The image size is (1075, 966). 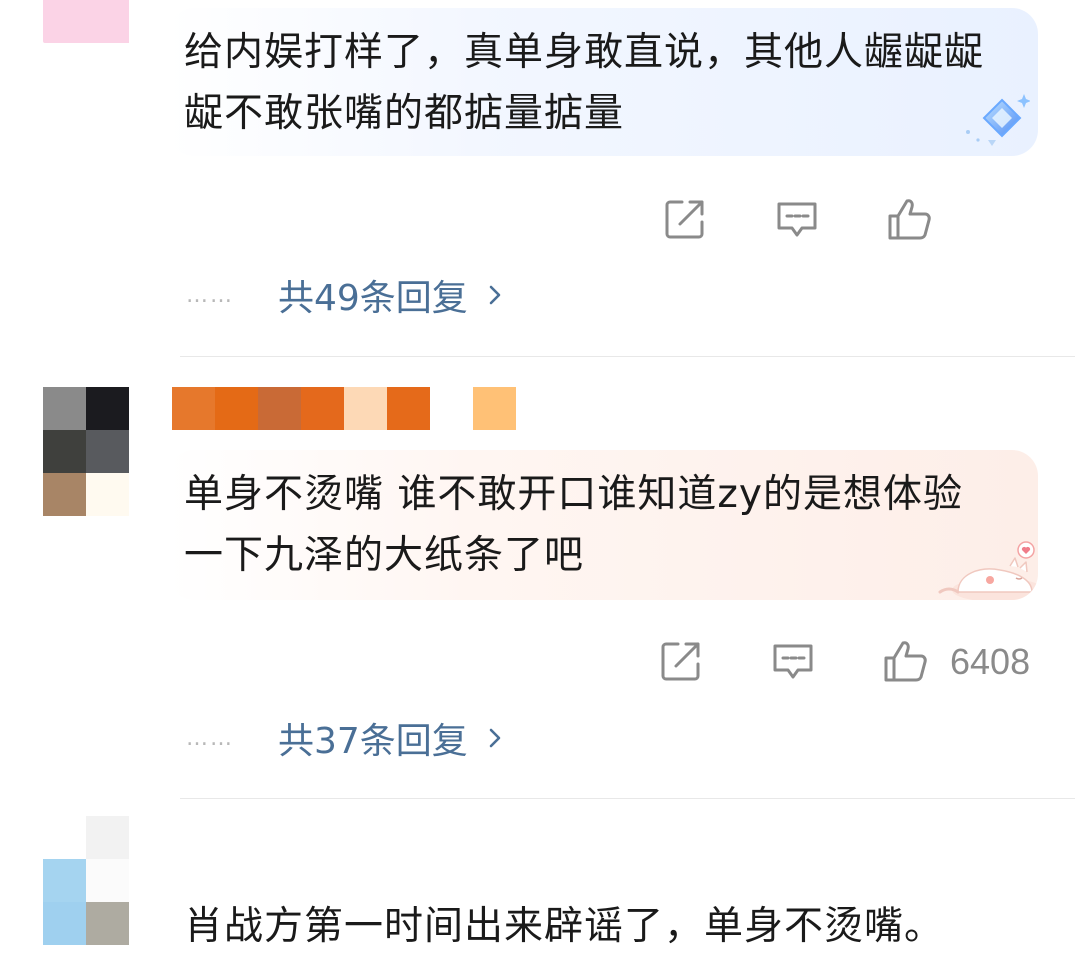 I want to click on avatar-partial, so click(x=86, y=21).